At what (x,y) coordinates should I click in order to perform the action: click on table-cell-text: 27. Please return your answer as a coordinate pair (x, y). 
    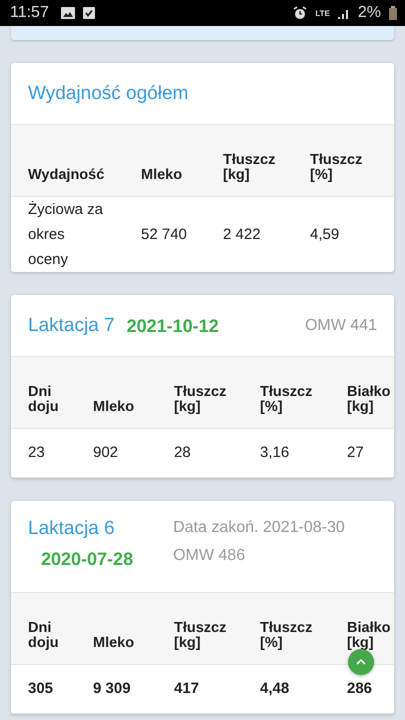
    Looking at the image, I should click on (356, 453).